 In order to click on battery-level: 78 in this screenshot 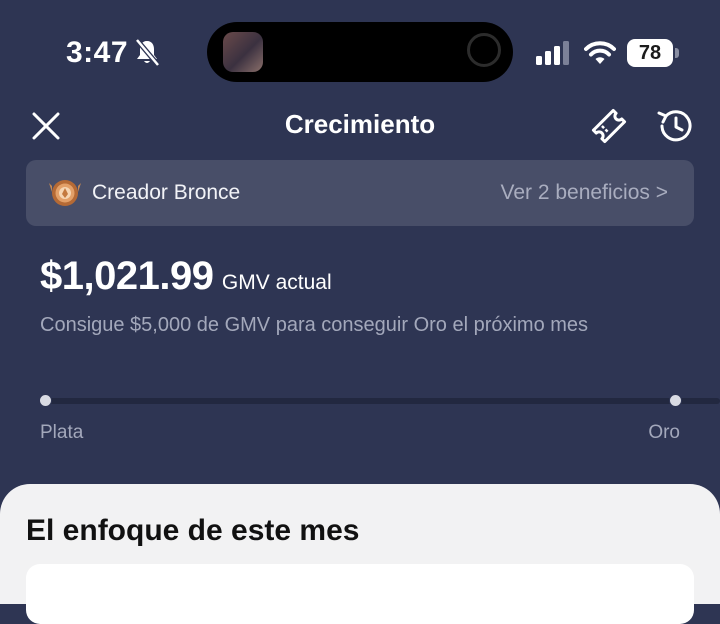, I will do `click(650, 53)`.